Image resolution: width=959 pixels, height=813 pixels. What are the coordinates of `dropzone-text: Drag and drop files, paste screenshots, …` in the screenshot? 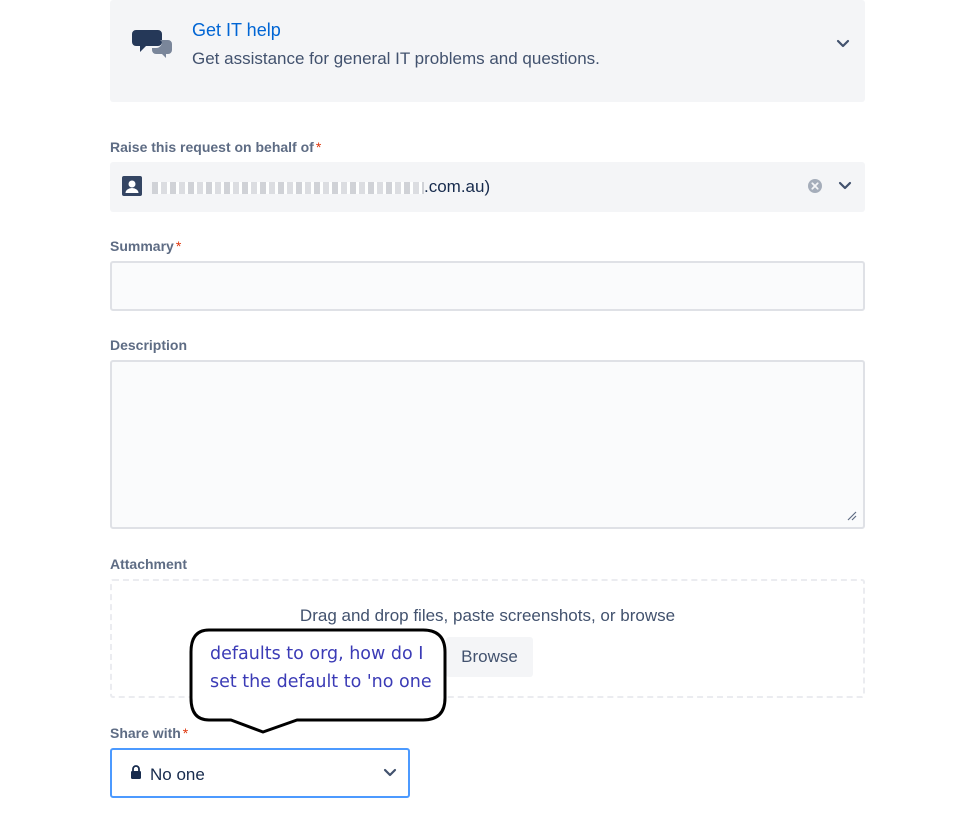 It's located at (487, 615).